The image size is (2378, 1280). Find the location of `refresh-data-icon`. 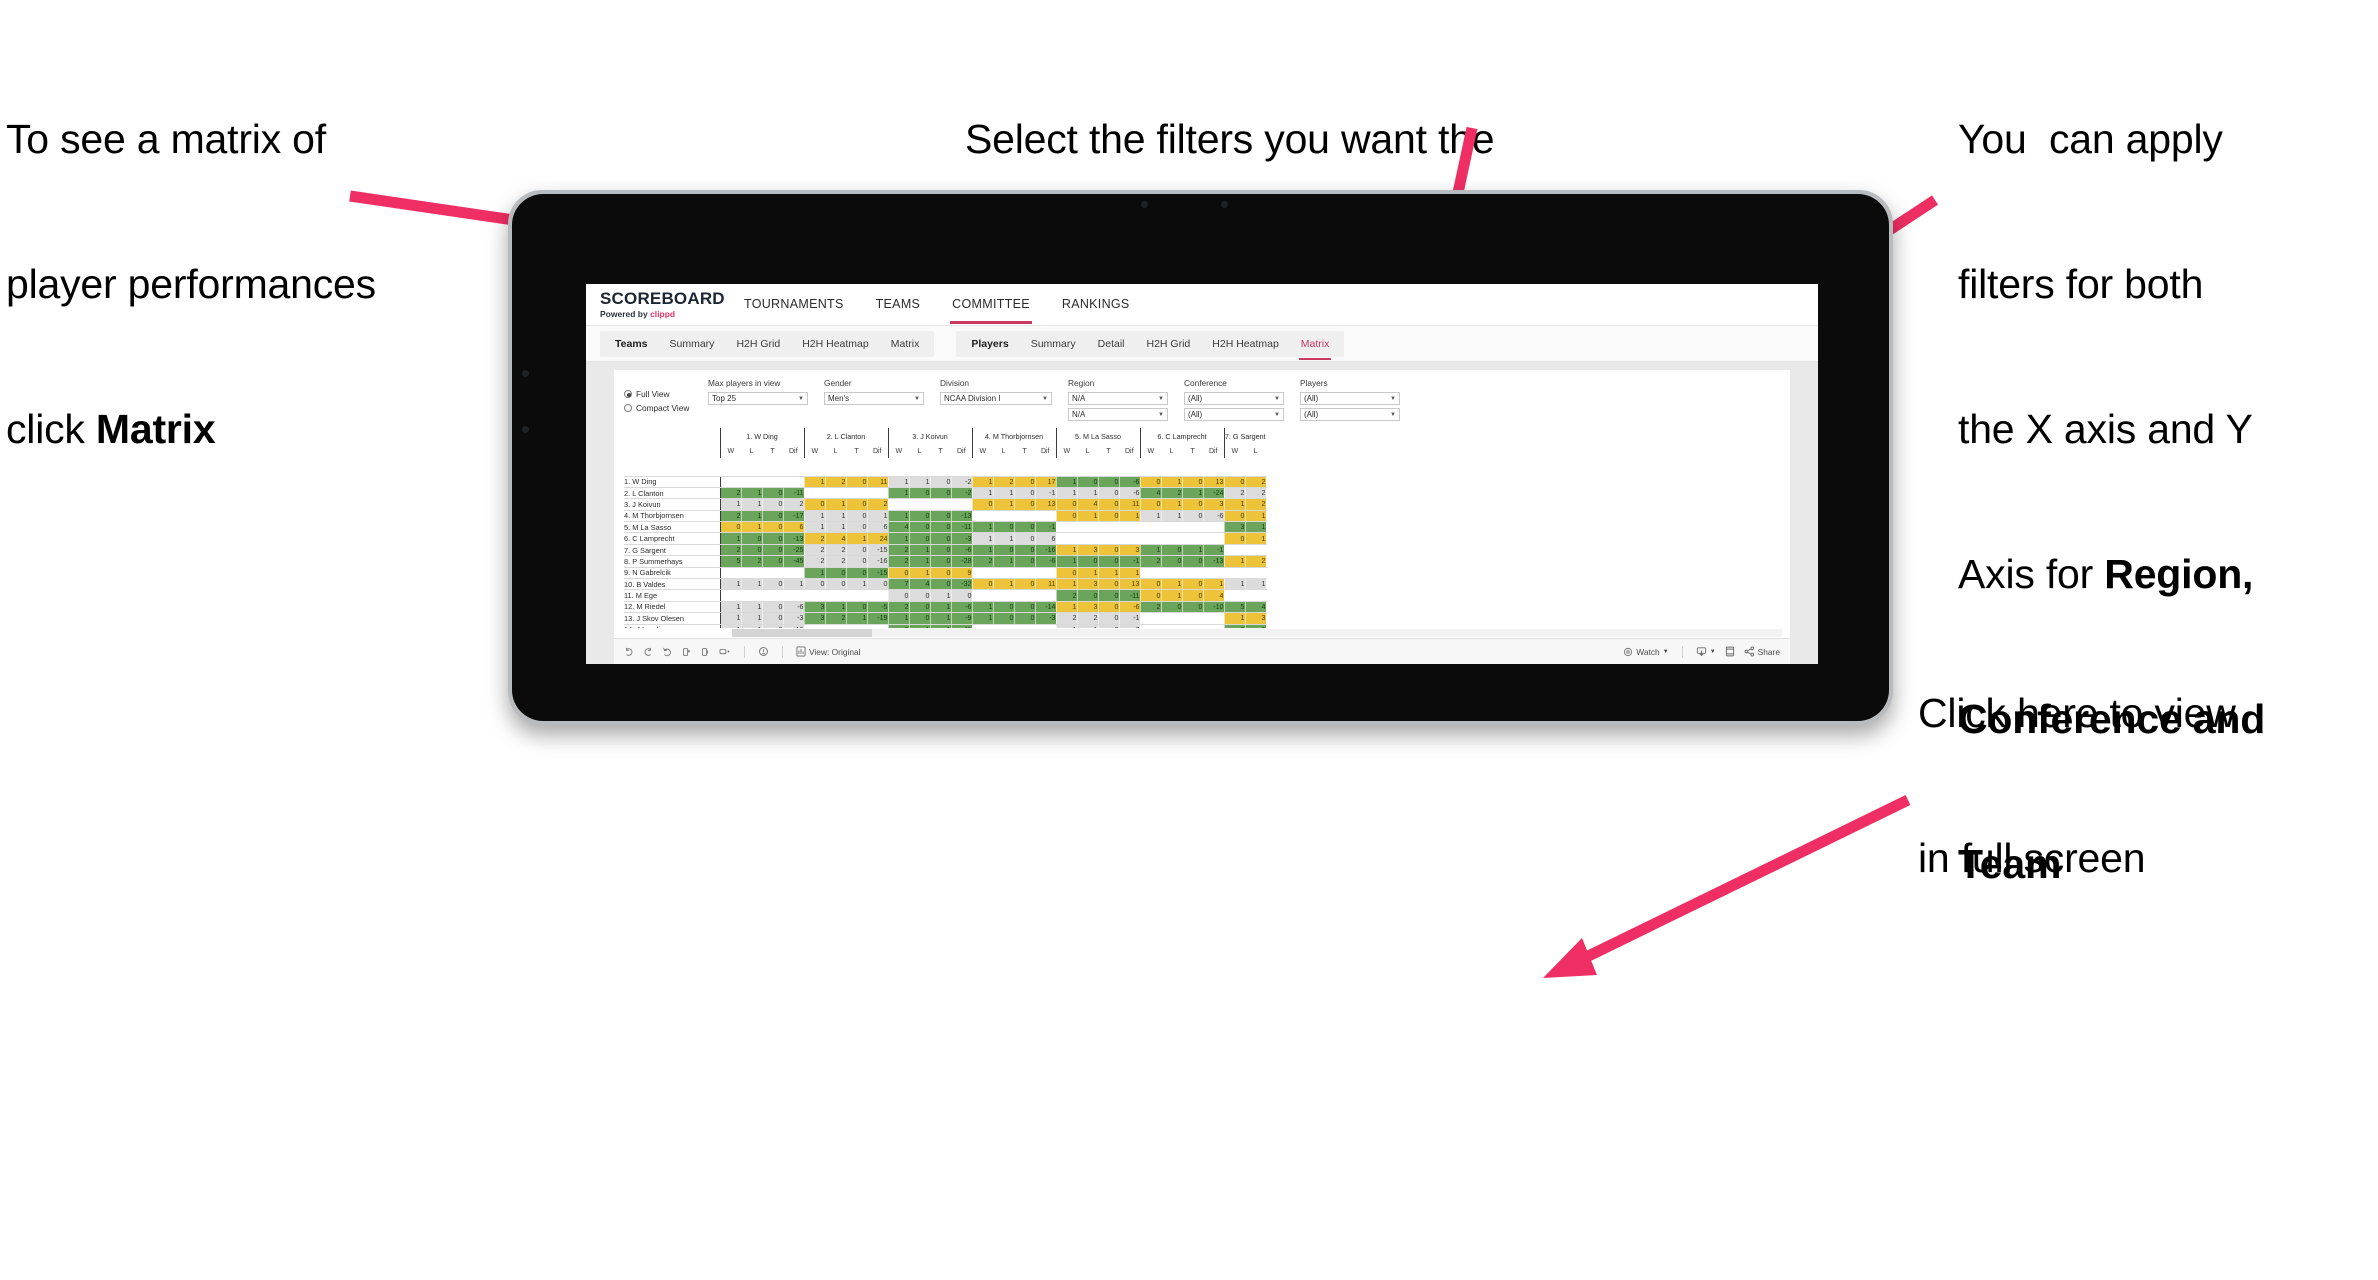

refresh-data-icon is located at coordinates (686, 652).